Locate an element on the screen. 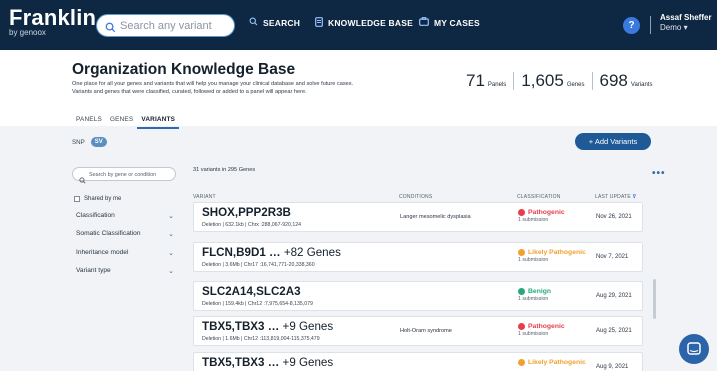 The height and width of the screenshot is (371, 717). shared-checkbox is located at coordinates (77, 199).